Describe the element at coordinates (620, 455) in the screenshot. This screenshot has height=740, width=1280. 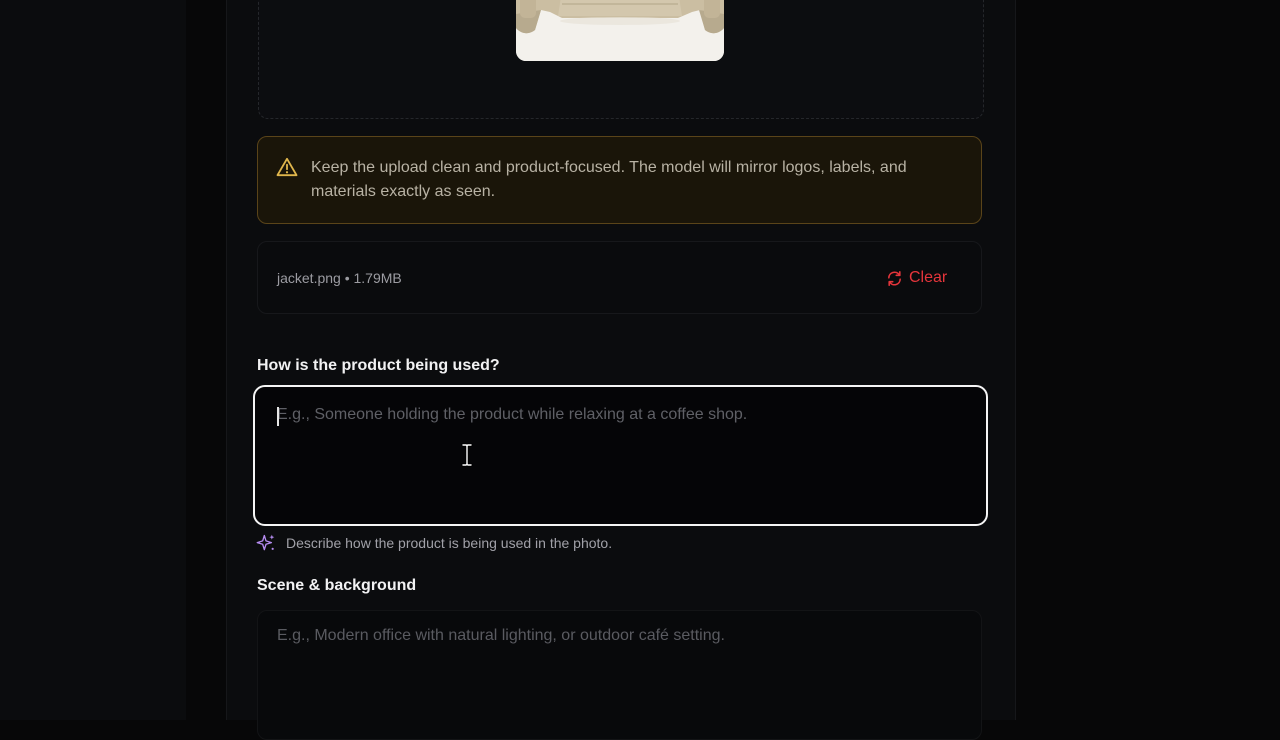
I see `usage-description-input` at that location.